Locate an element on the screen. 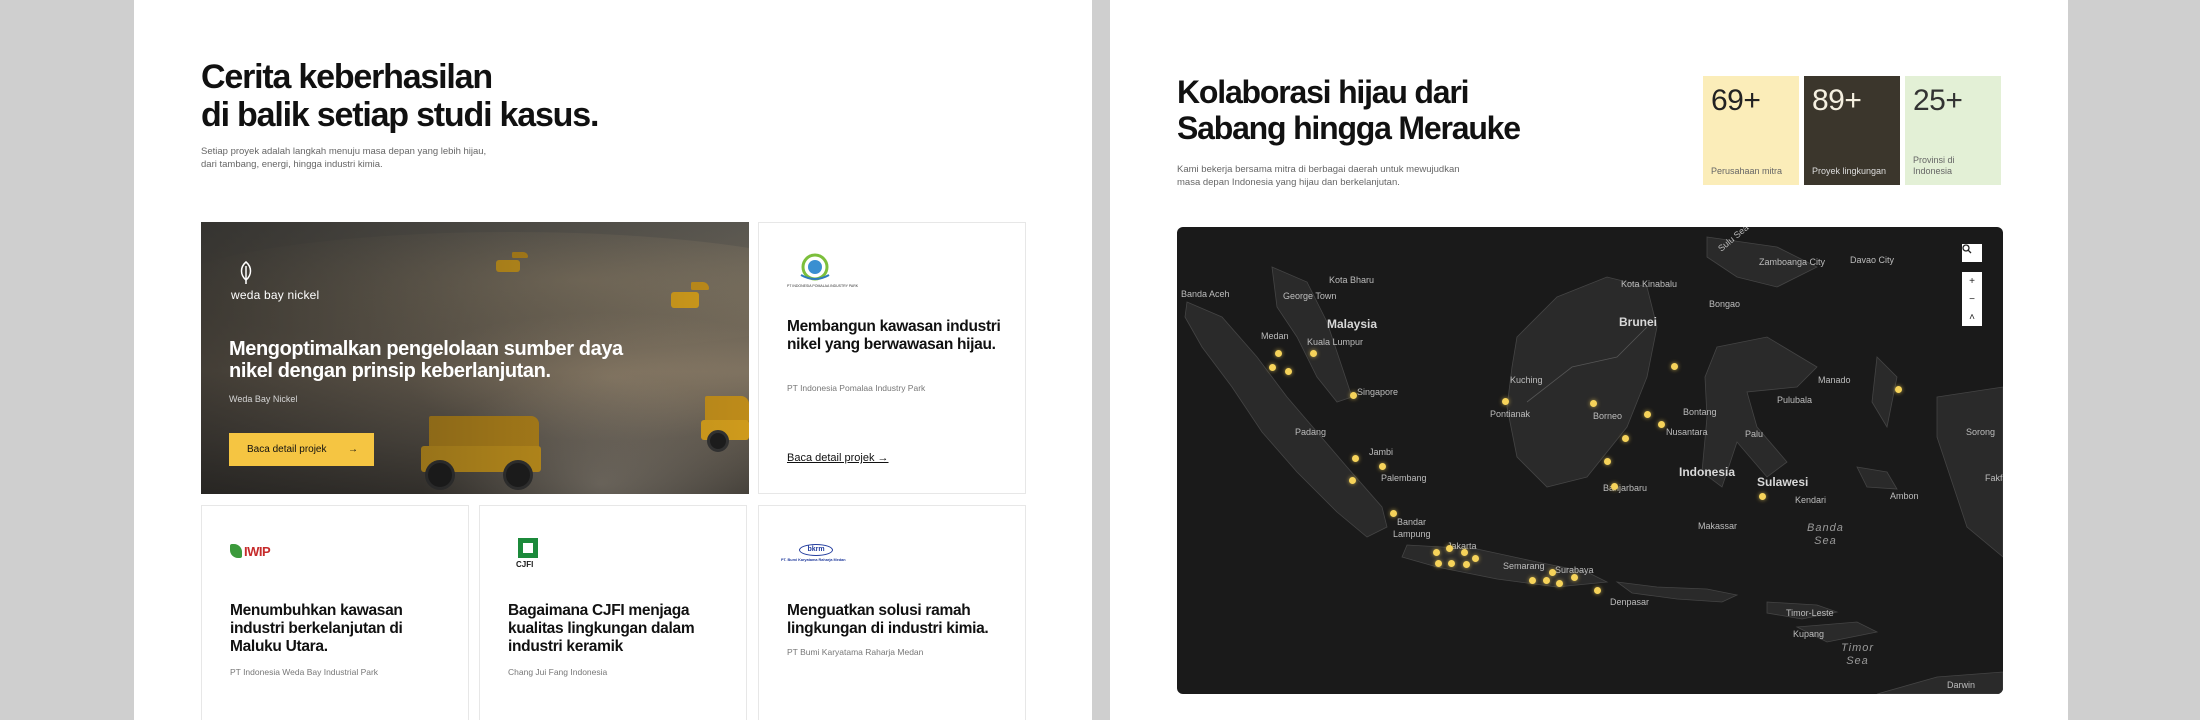  stat-provinces: 25+ Provinsi di Indonesia is located at coordinates (1953, 130).